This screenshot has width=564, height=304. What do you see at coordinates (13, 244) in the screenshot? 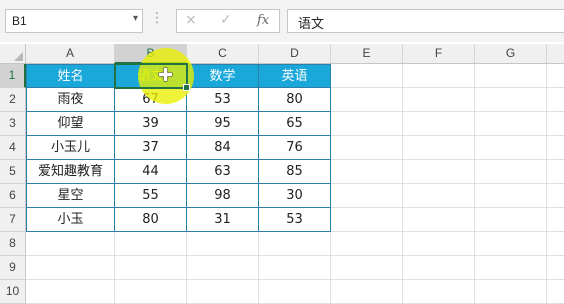
I see `row-header-8: 8` at bounding box center [13, 244].